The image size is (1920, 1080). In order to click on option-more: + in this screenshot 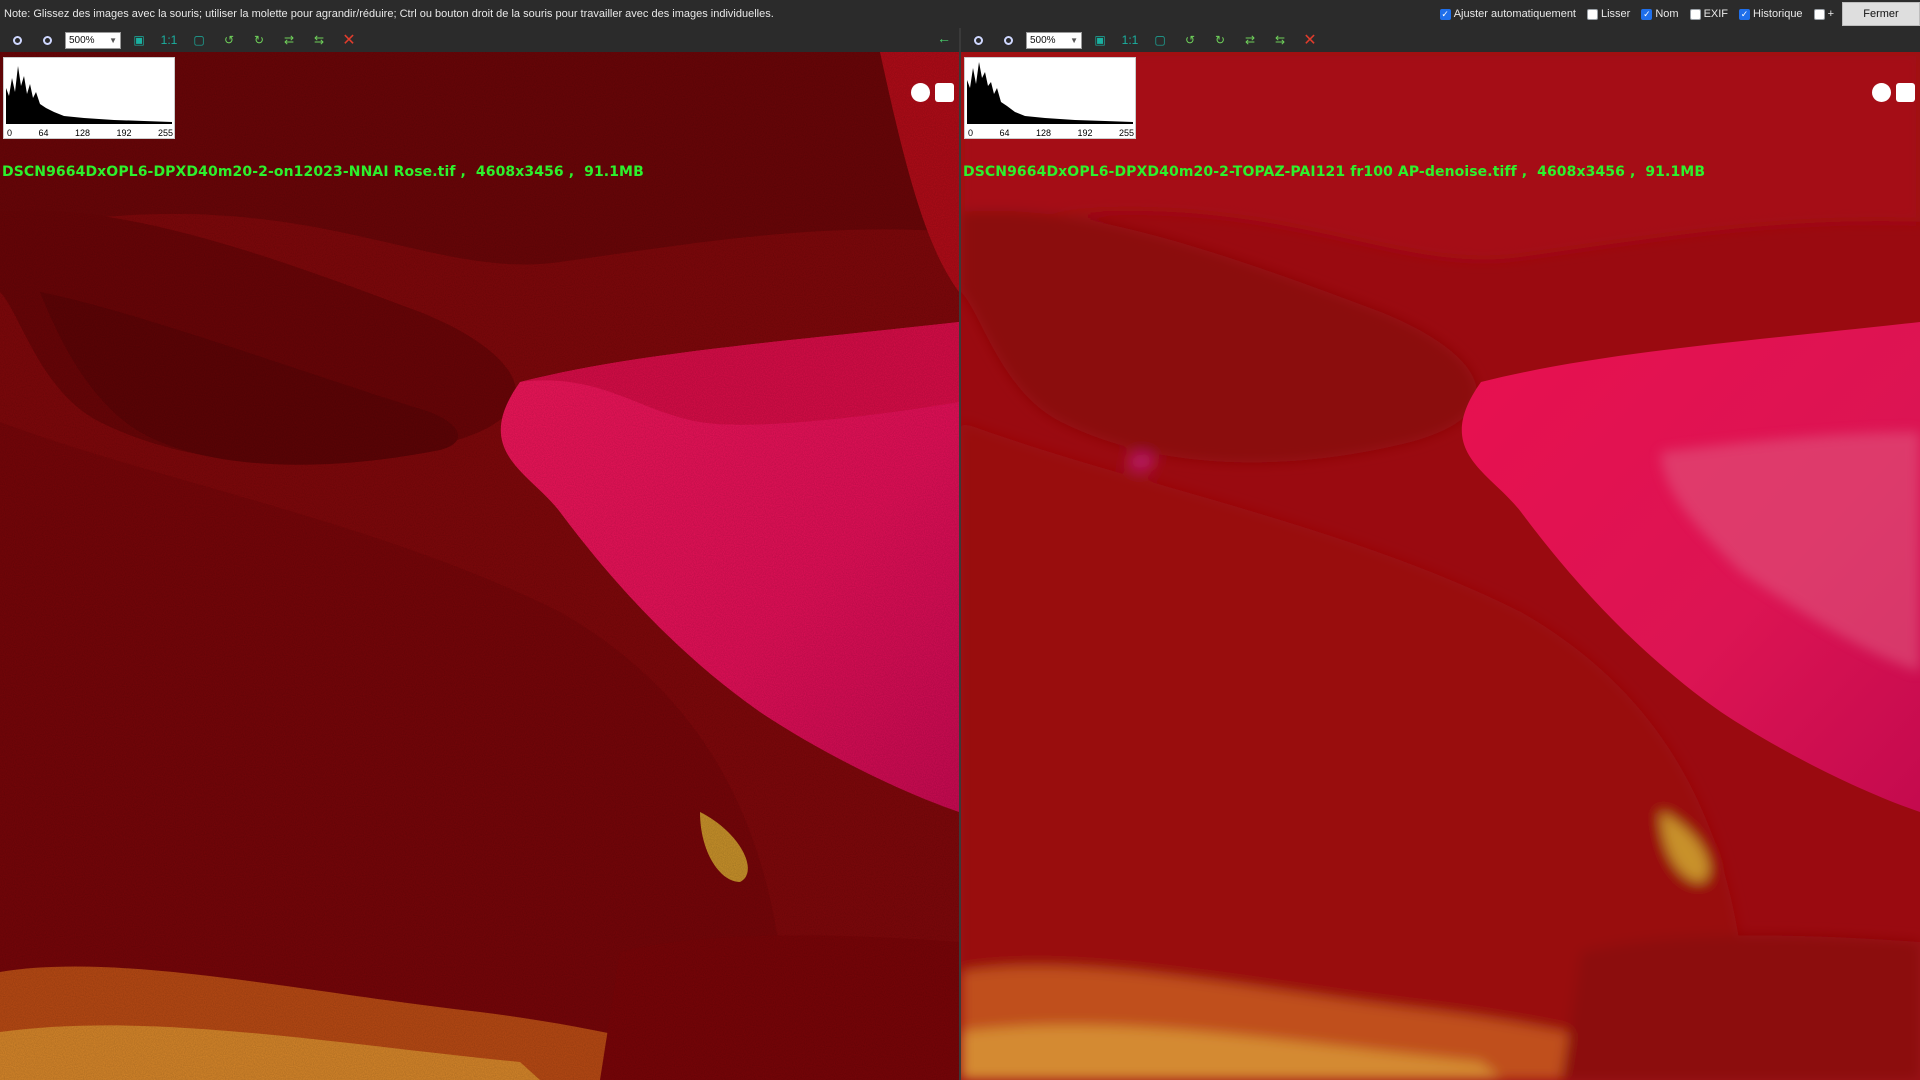, I will do `click(1823, 14)`.